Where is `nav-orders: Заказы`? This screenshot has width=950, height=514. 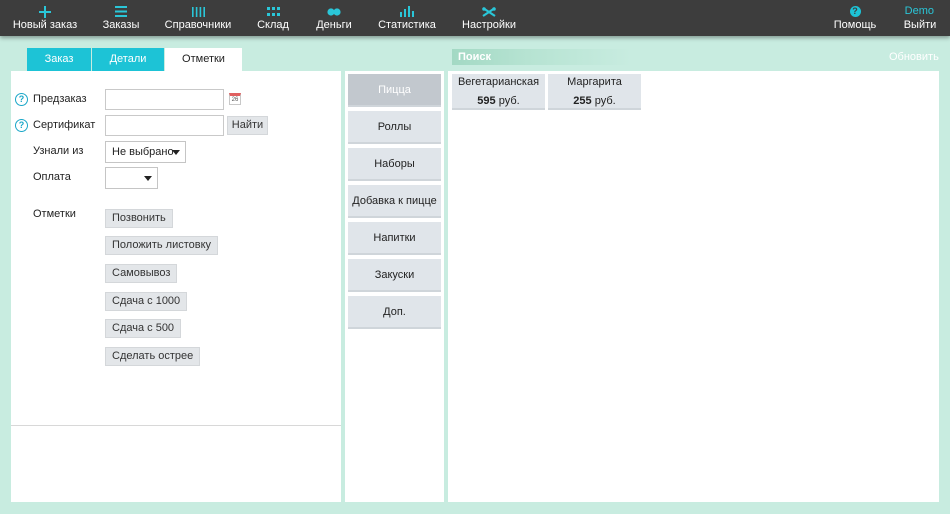
nav-orders: Заказы is located at coordinates (121, 18).